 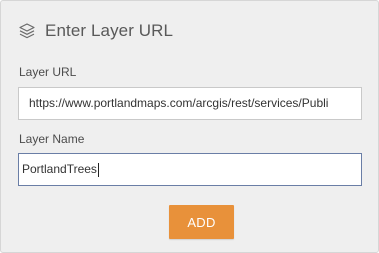 I want to click on panel-header: Enter Layer URL, so click(x=95, y=31).